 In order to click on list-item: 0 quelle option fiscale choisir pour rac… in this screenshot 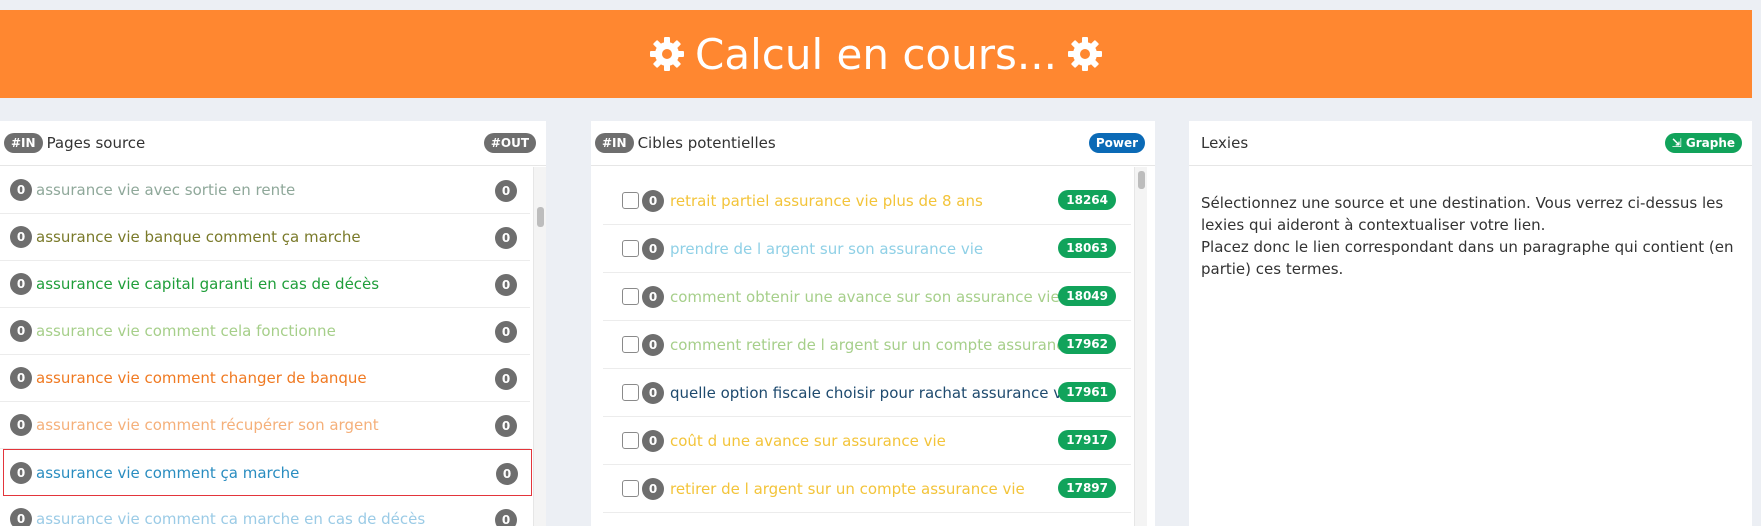, I will do `click(867, 393)`.